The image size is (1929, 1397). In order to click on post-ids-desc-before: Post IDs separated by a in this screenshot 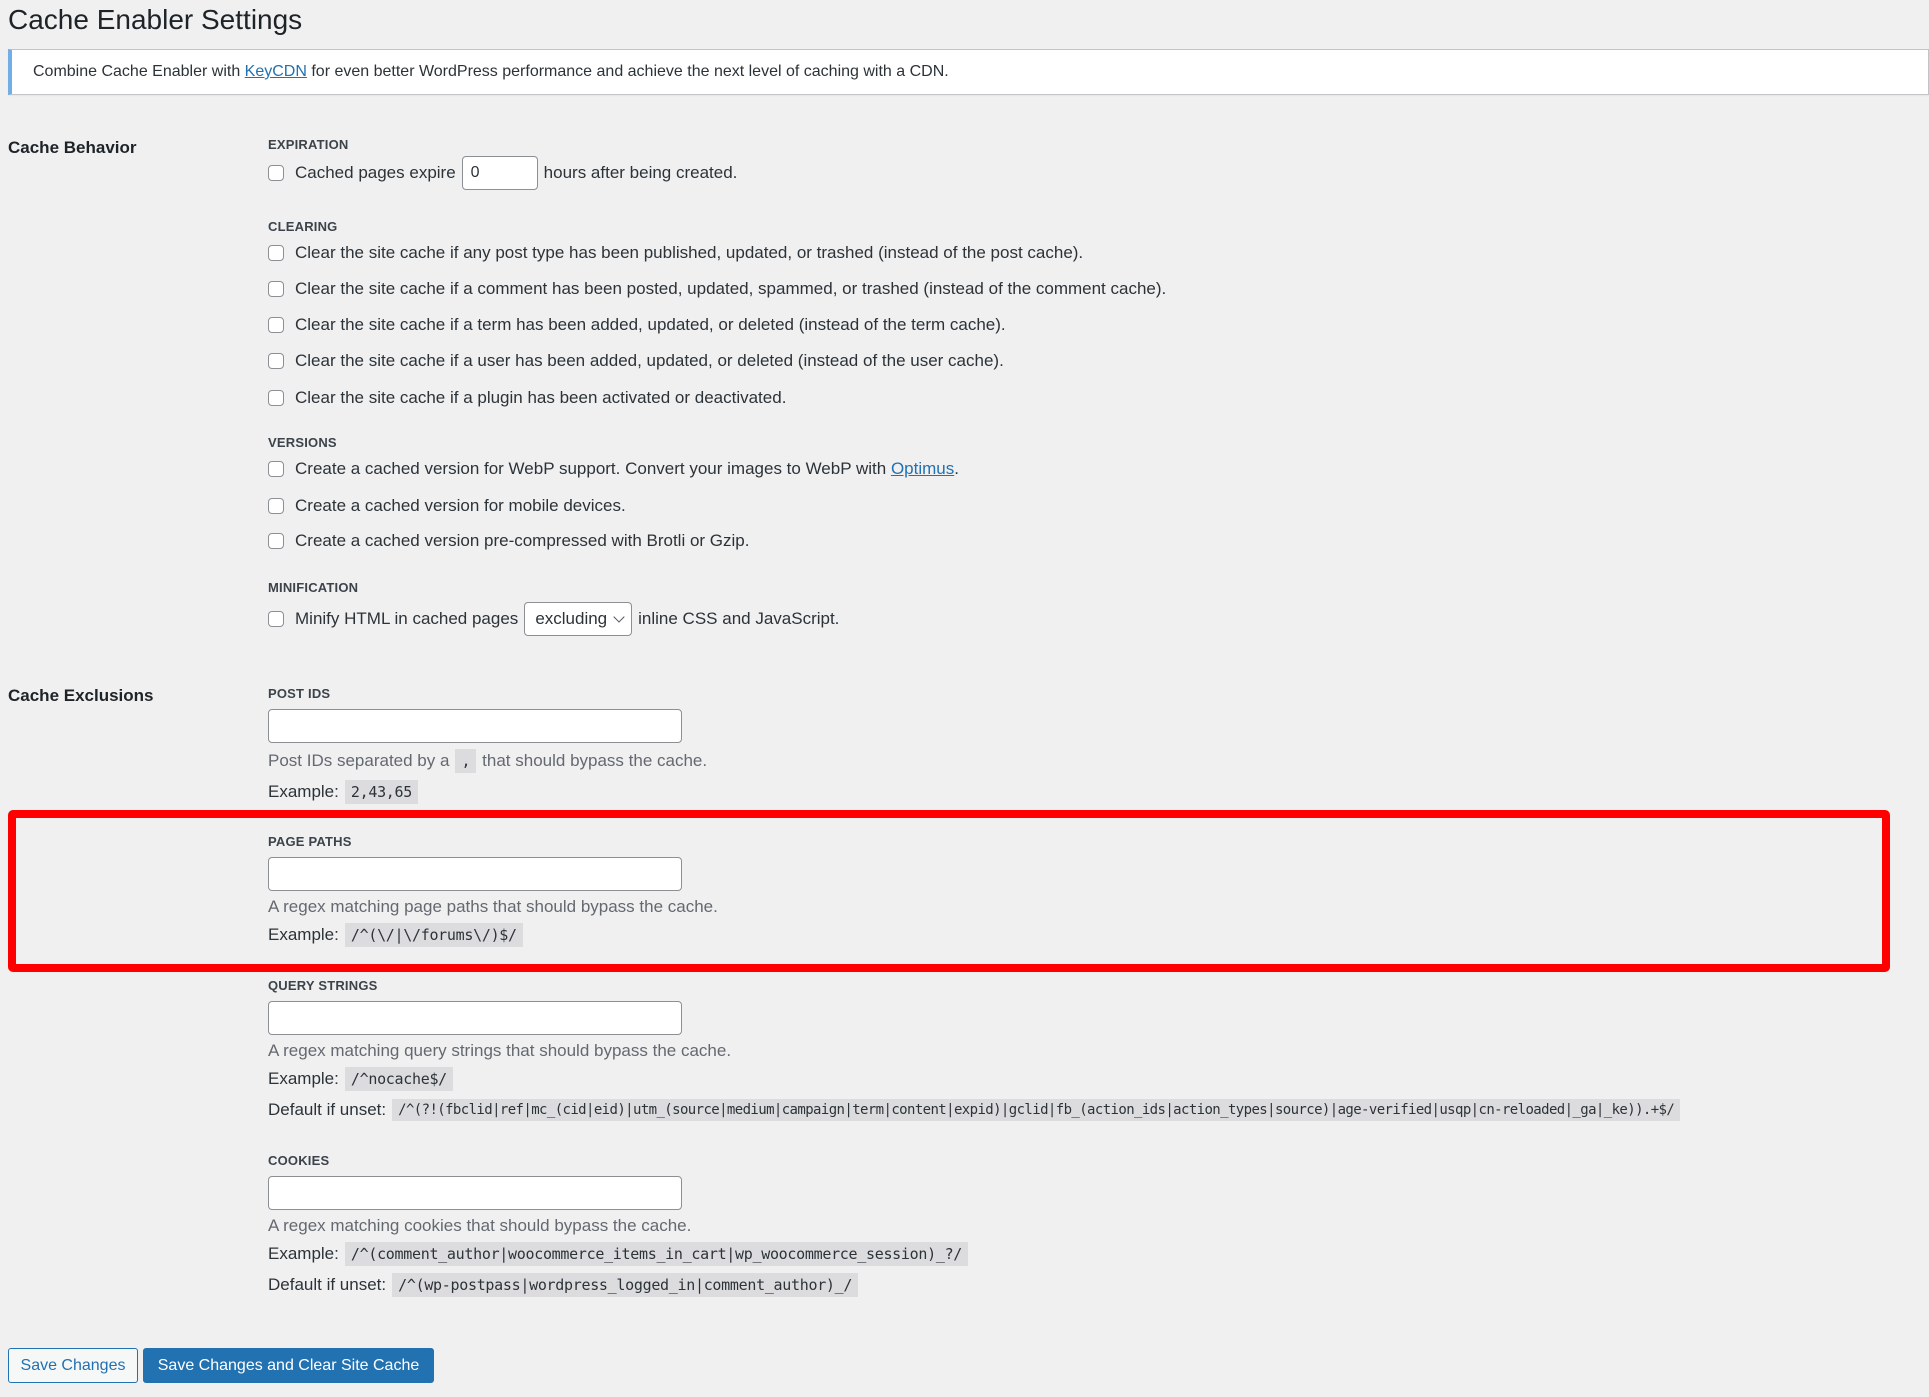, I will do `click(359, 760)`.